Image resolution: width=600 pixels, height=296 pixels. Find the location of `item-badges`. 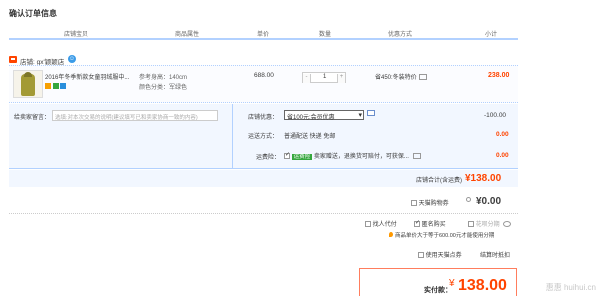

item-badges is located at coordinates (56, 87).